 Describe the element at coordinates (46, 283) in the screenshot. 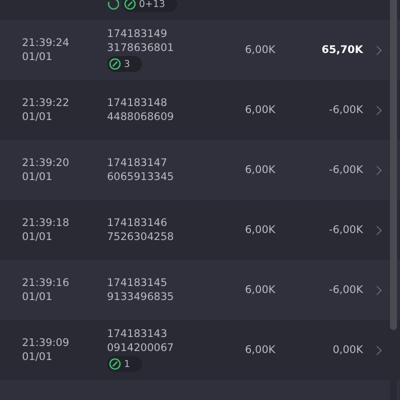

I see `time-text: 21:39:16` at that location.